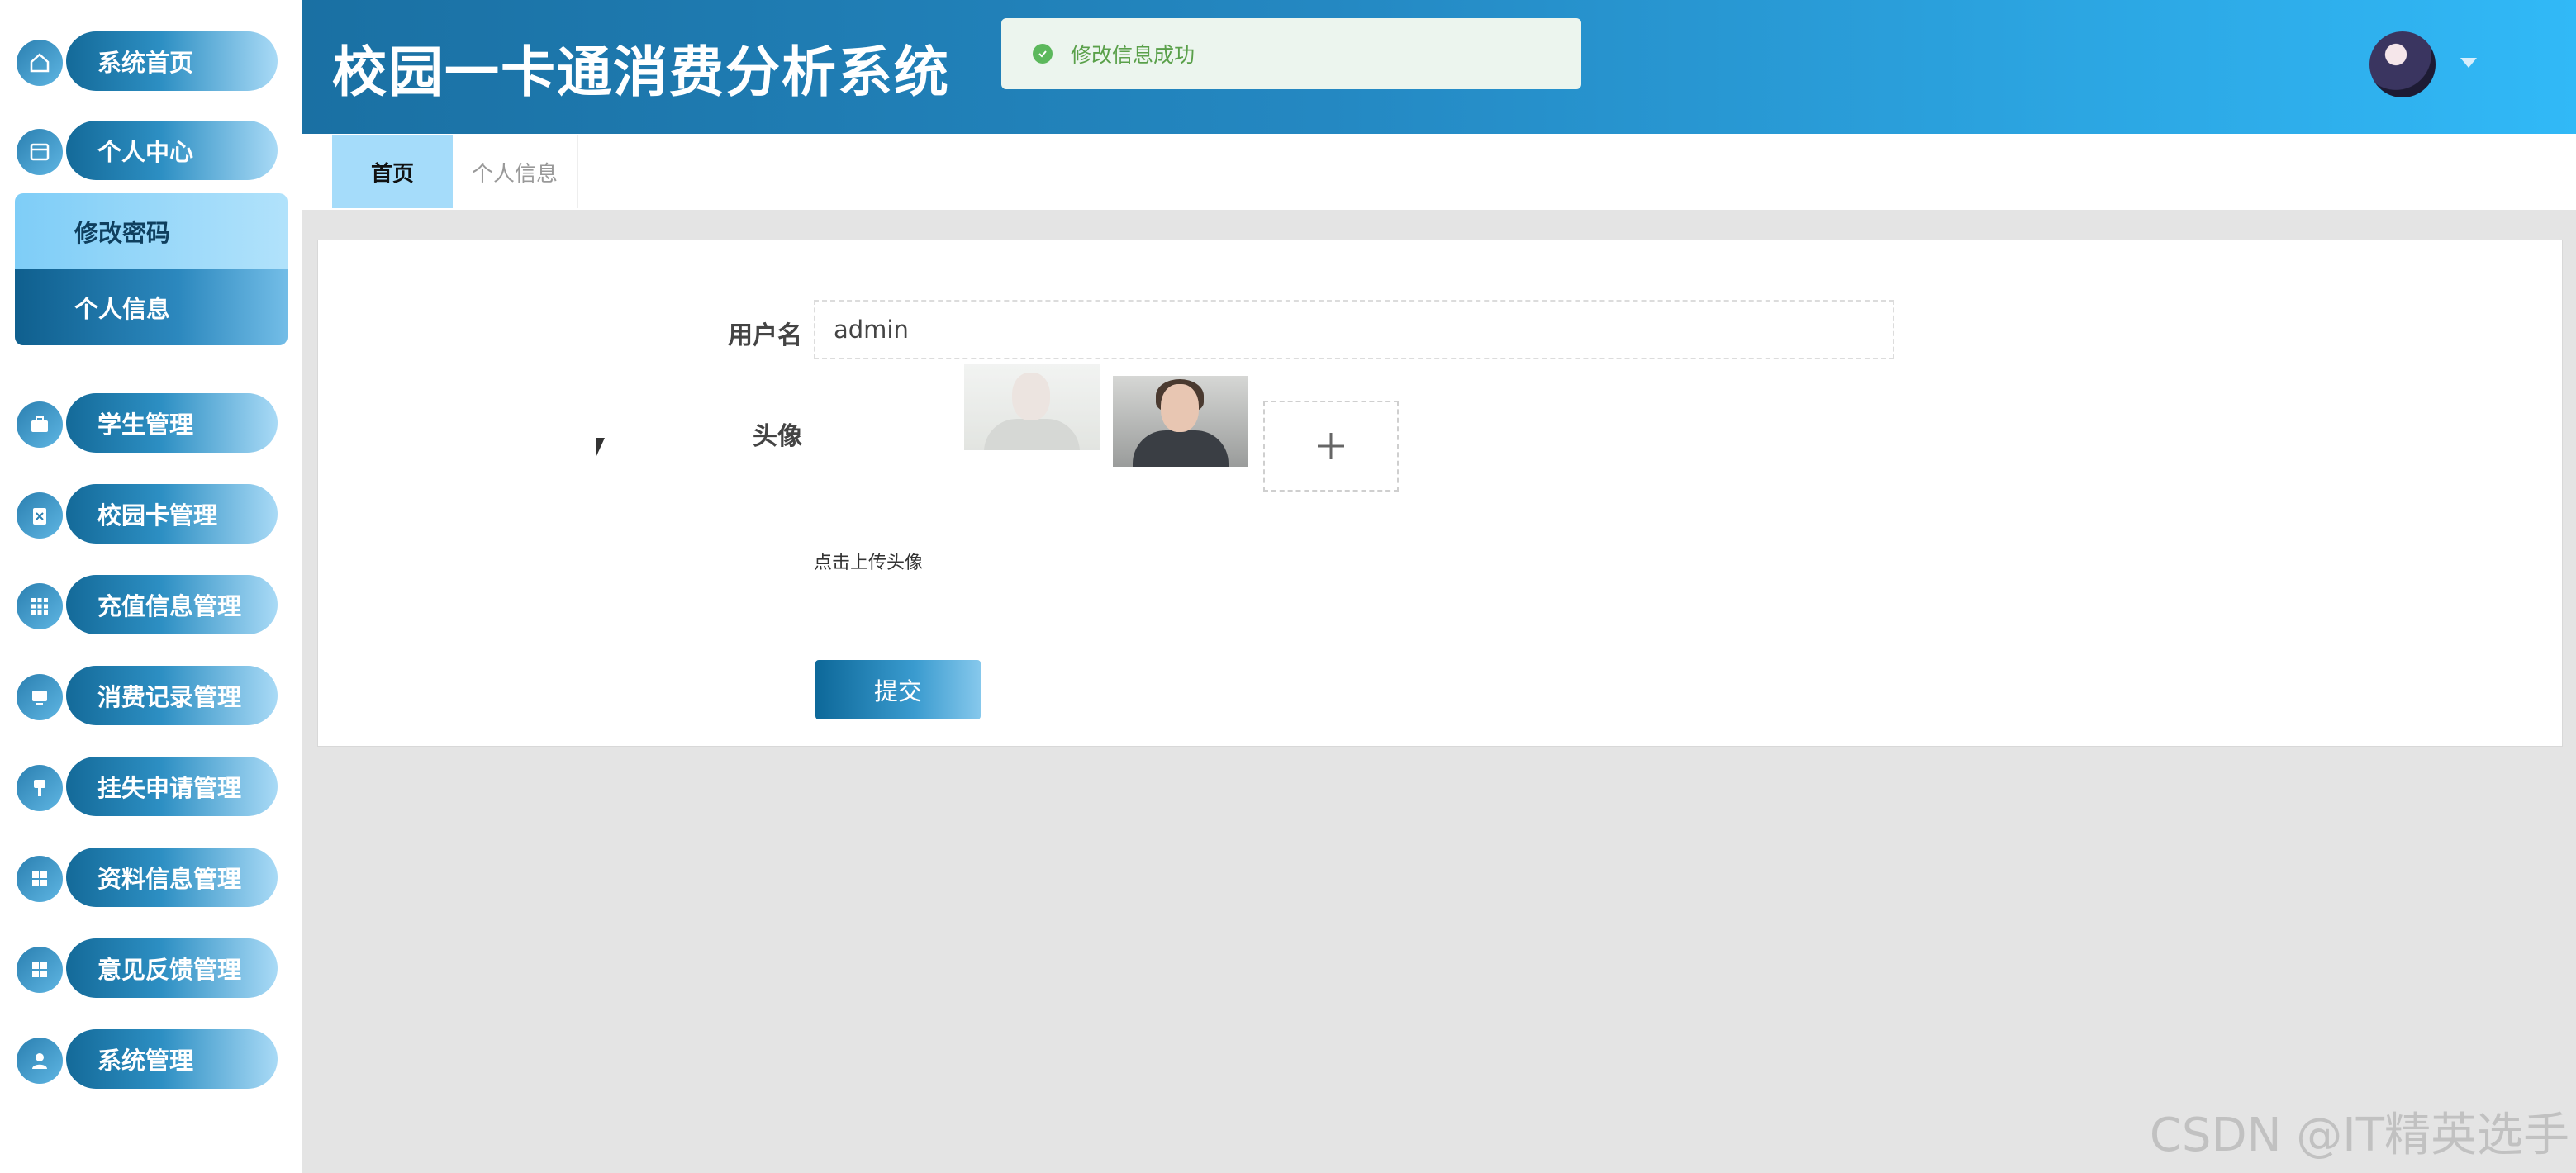 This screenshot has width=2576, height=1173. What do you see at coordinates (392, 171) in the screenshot?
I see `tab-home: 首页` at bounding box center [392, 171].